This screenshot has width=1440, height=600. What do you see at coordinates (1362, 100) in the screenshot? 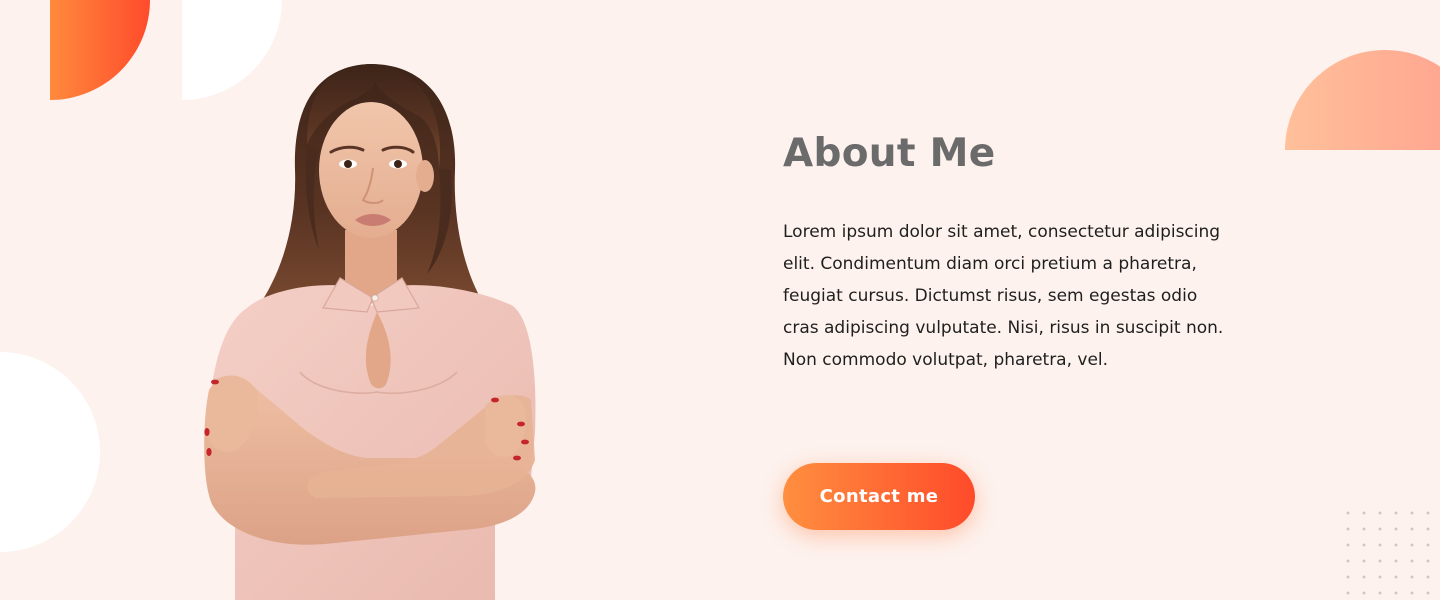
I see `peach-half-circle-decoration` at bounding box center [1362, 100].